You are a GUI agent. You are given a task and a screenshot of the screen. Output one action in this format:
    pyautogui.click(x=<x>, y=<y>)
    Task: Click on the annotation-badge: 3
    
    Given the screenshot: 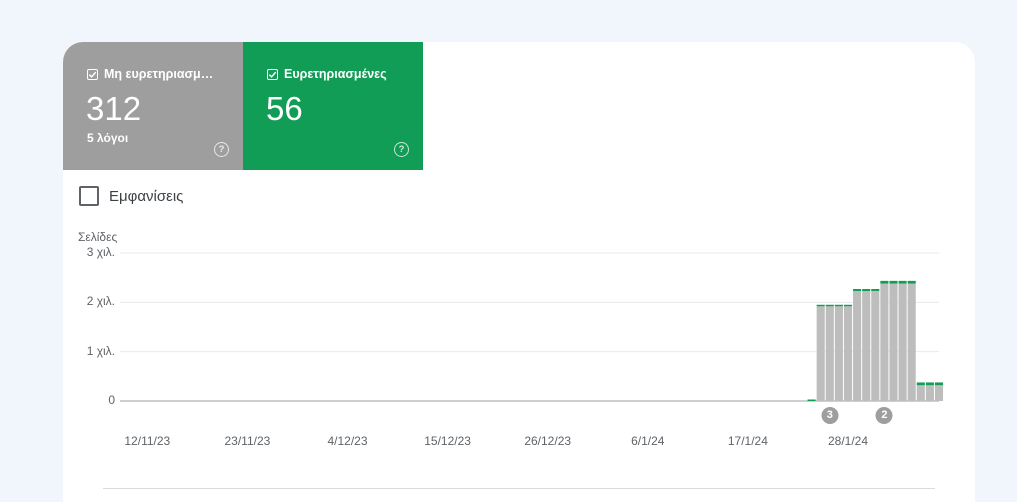 What is the action you would take?
    pyautogui.click(x=830, y=415)
    